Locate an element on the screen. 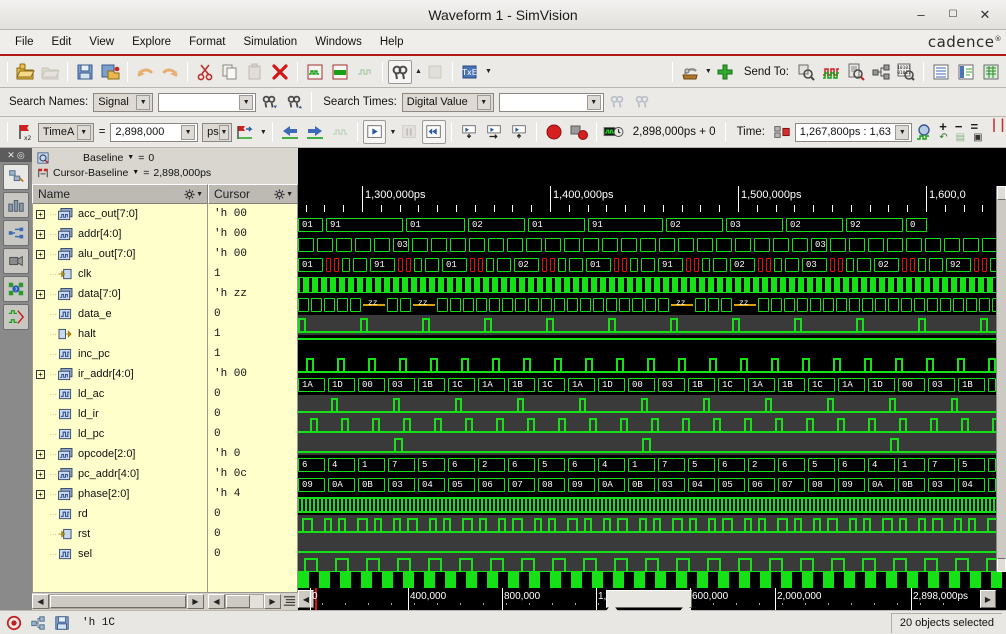 The height and width of the screenshot is (634, 1006). cursor-time-input: 2,898,000 ▼ is located at coordinates (154, 132).